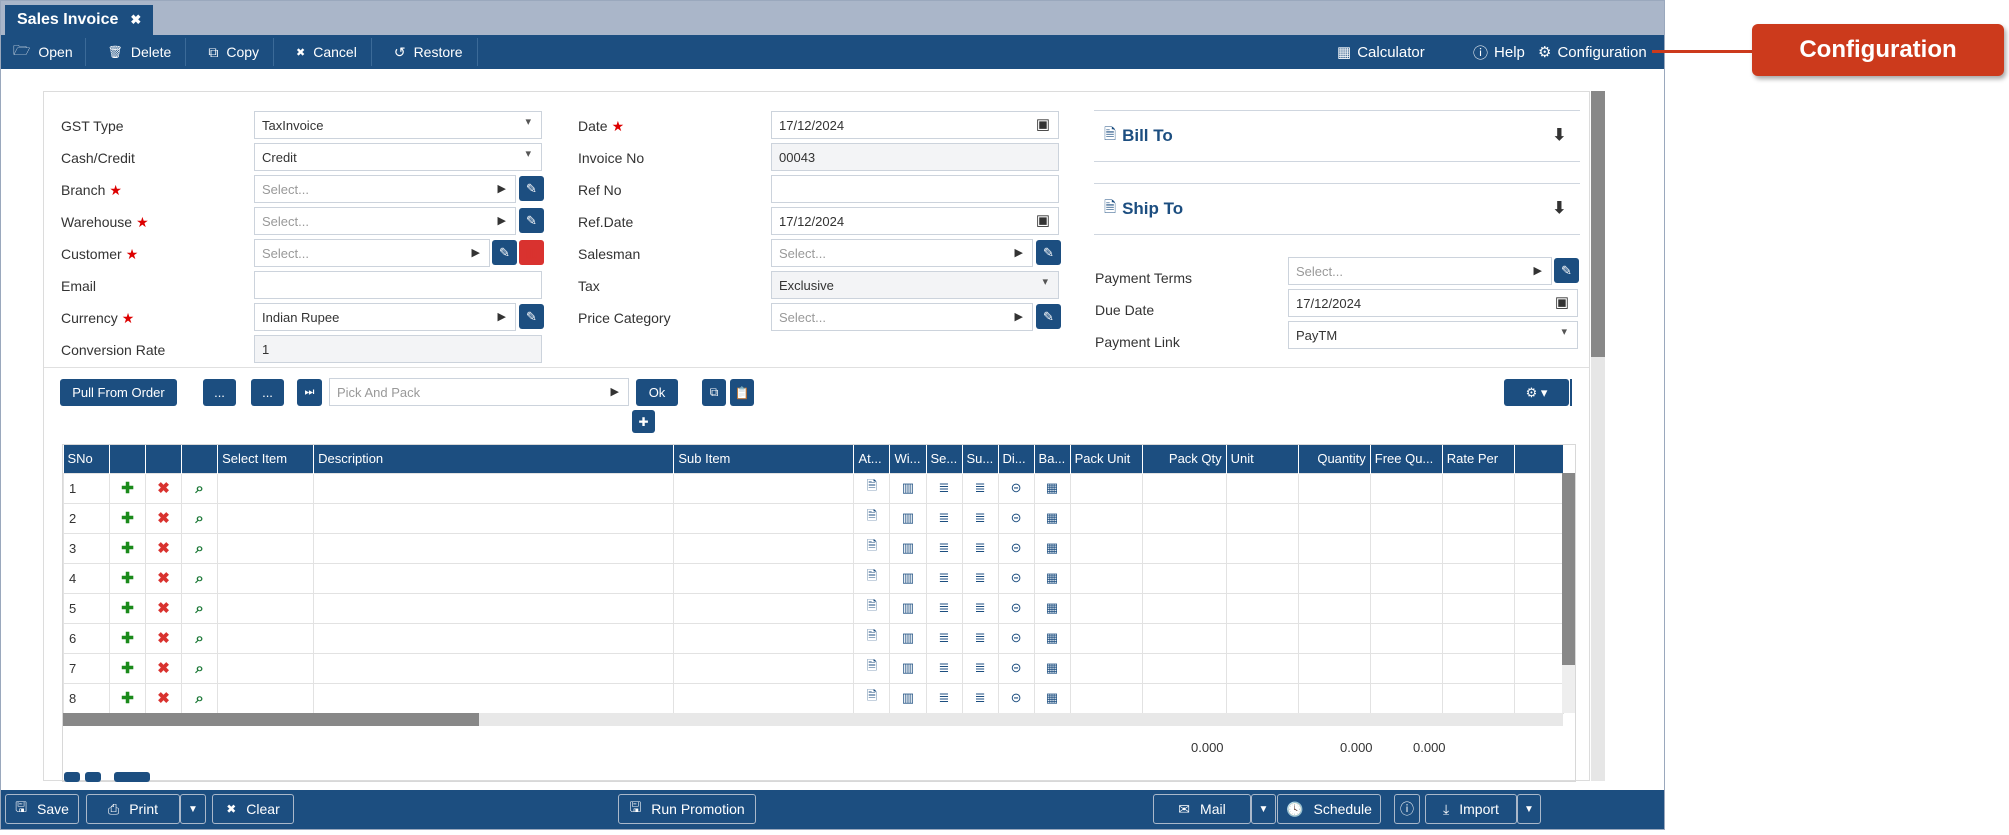 Image resolution: width=2009 pixels, height=835 pixels. I want to click on row-pack-qty, so click(1184, 608).